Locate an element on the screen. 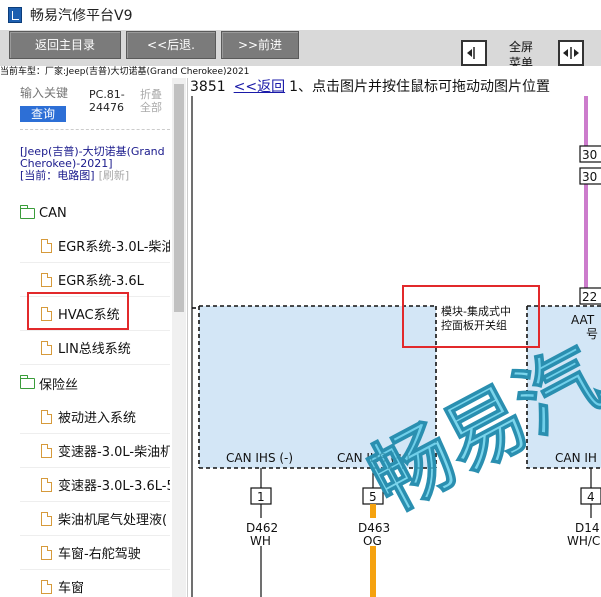 Image resolution: width=601 pixels, height=597 pixels. wire-d462-color: WH is located at coordinates (260, 541).